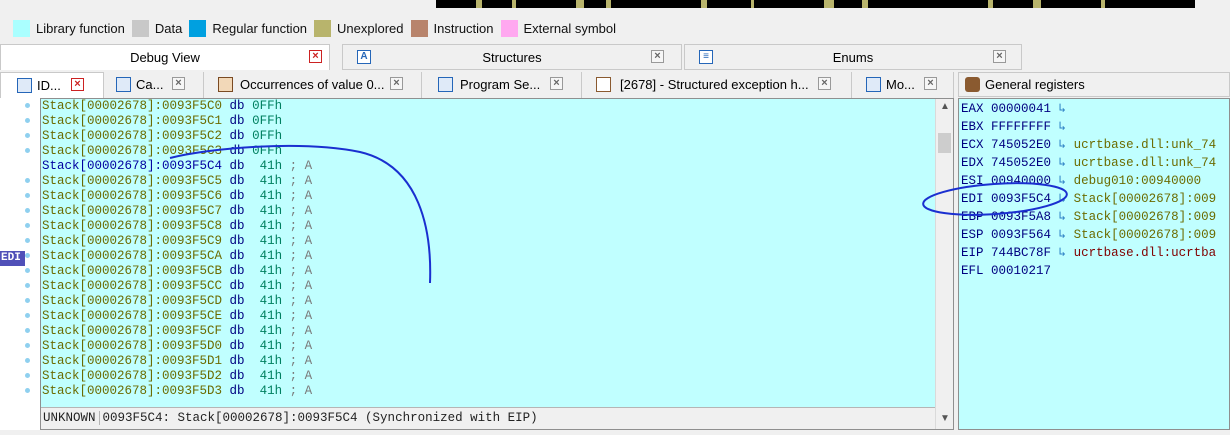 The width and height of the screenshot is (1230, 435). Describe the element at coordinates (52, 85) in the screenshot. I see `tab-ida-view: ID... ×` at that location.